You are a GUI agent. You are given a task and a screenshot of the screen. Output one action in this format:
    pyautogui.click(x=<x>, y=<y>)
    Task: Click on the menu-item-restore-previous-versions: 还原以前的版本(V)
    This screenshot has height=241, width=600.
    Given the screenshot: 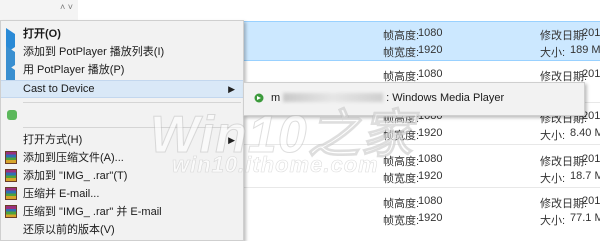 What is the action you would take?
    pyautogui.click(x=122, y=230)
    